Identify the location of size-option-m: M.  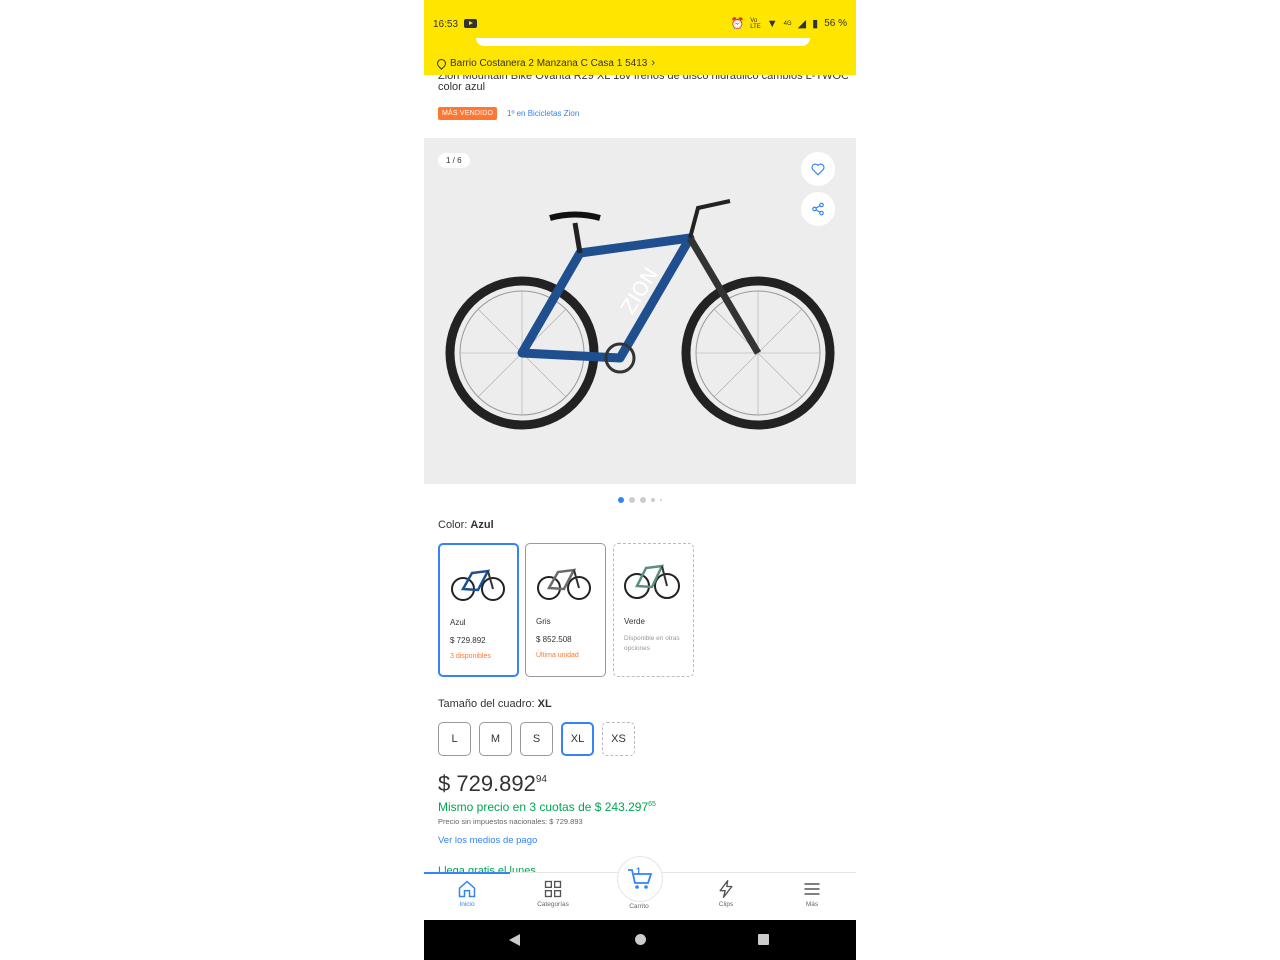
(495, 739).